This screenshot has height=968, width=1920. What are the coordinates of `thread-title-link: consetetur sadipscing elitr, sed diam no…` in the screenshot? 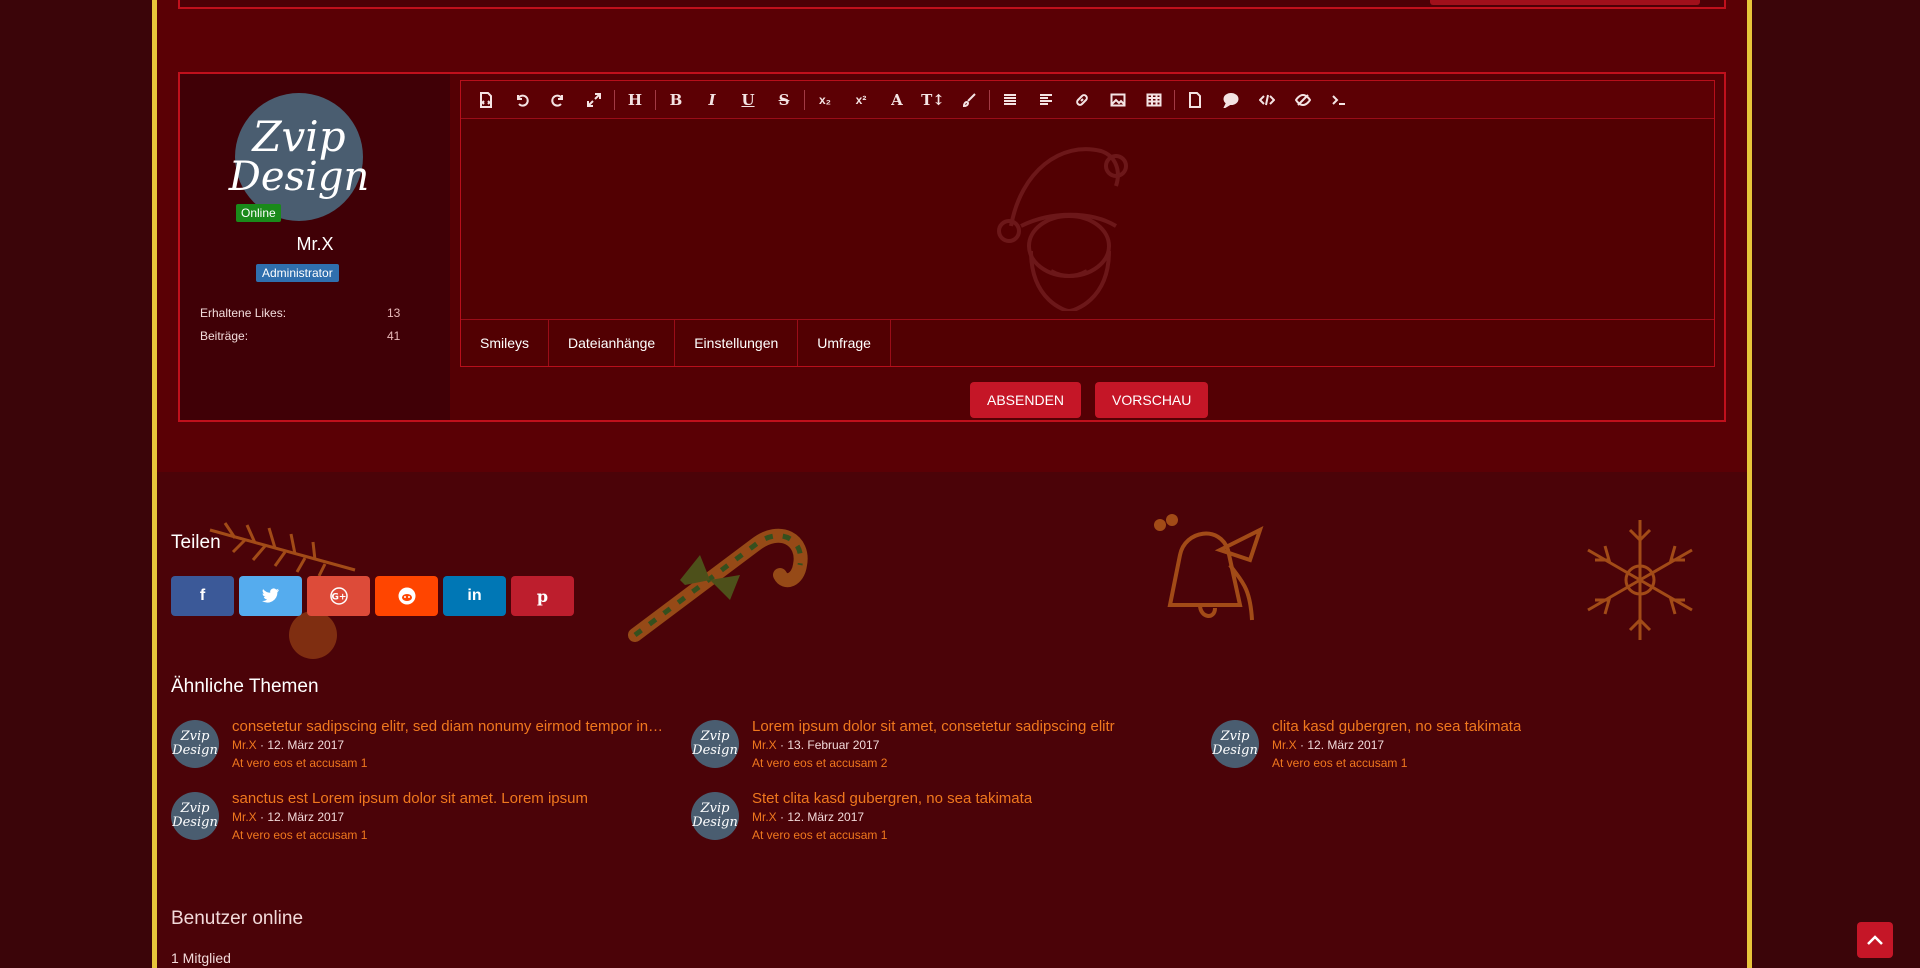 It's located at (450, 726).